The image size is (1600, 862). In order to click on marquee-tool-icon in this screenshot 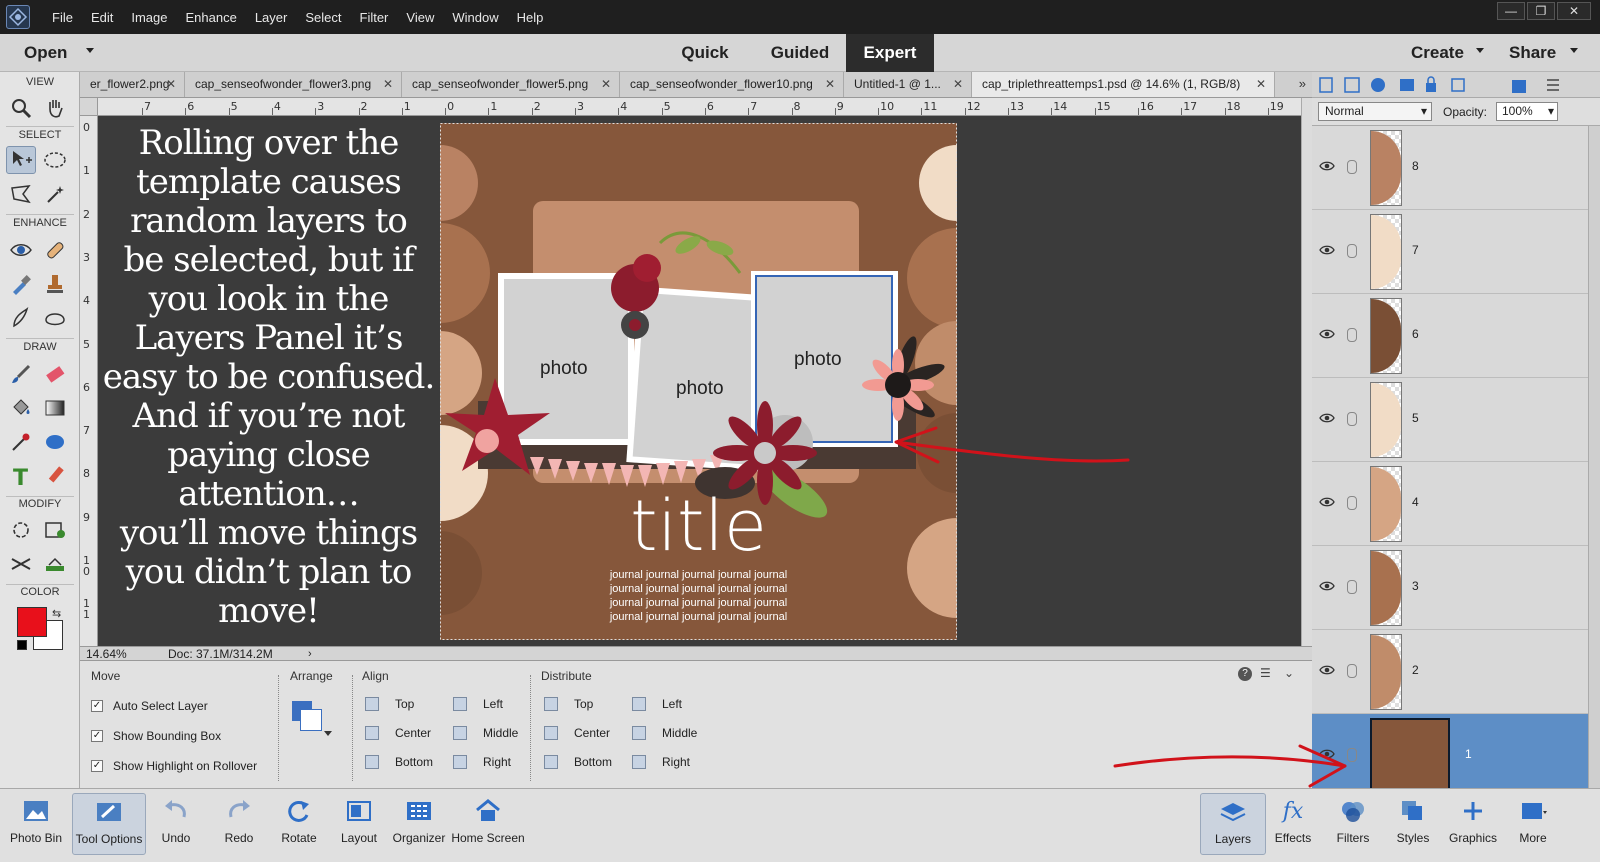, I will do `click(55, 160)`.